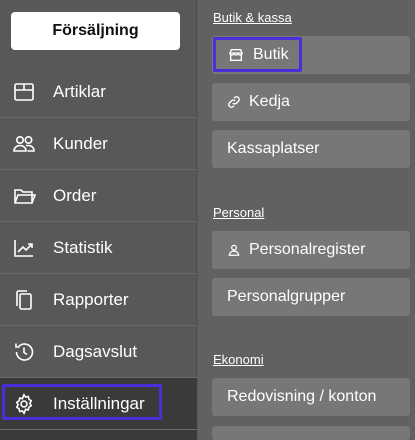 The image size is (415, 440). I want to click on settings-item-redovisning: Redovisning / konton, so click(311, 397).